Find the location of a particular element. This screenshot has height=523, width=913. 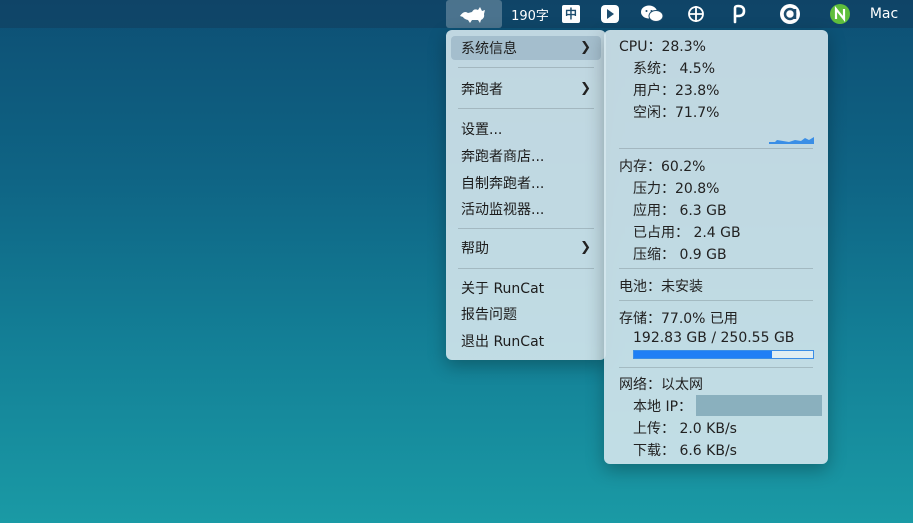

p-icon is located at coordinates (738, 14).